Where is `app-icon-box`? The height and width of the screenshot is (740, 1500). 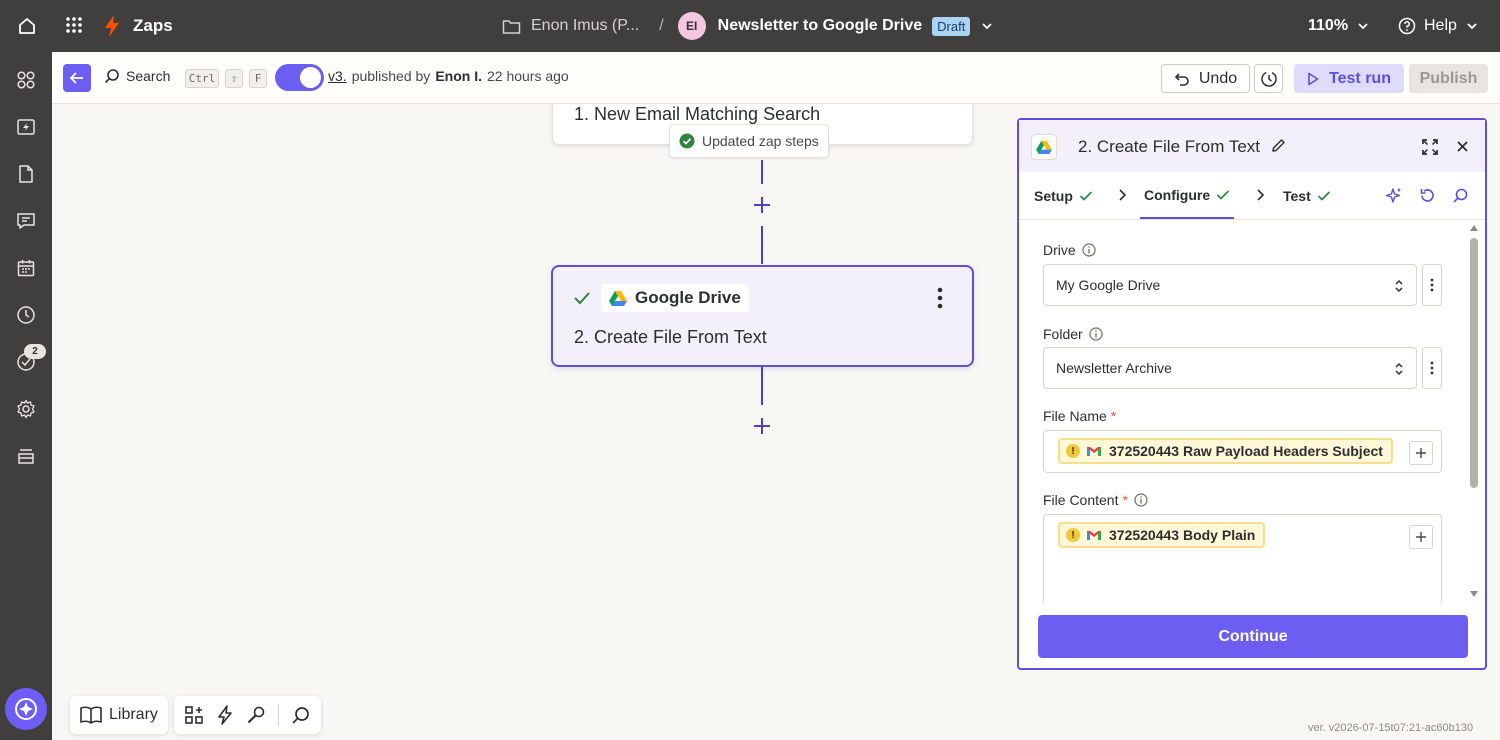
app-icon-box is located at coordinates (1044, 147).